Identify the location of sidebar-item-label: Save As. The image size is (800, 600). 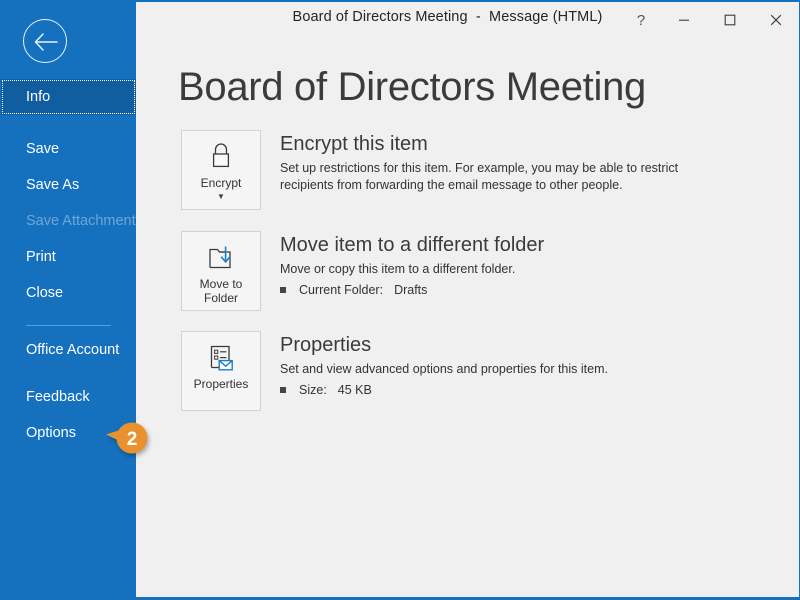
(53, 185).